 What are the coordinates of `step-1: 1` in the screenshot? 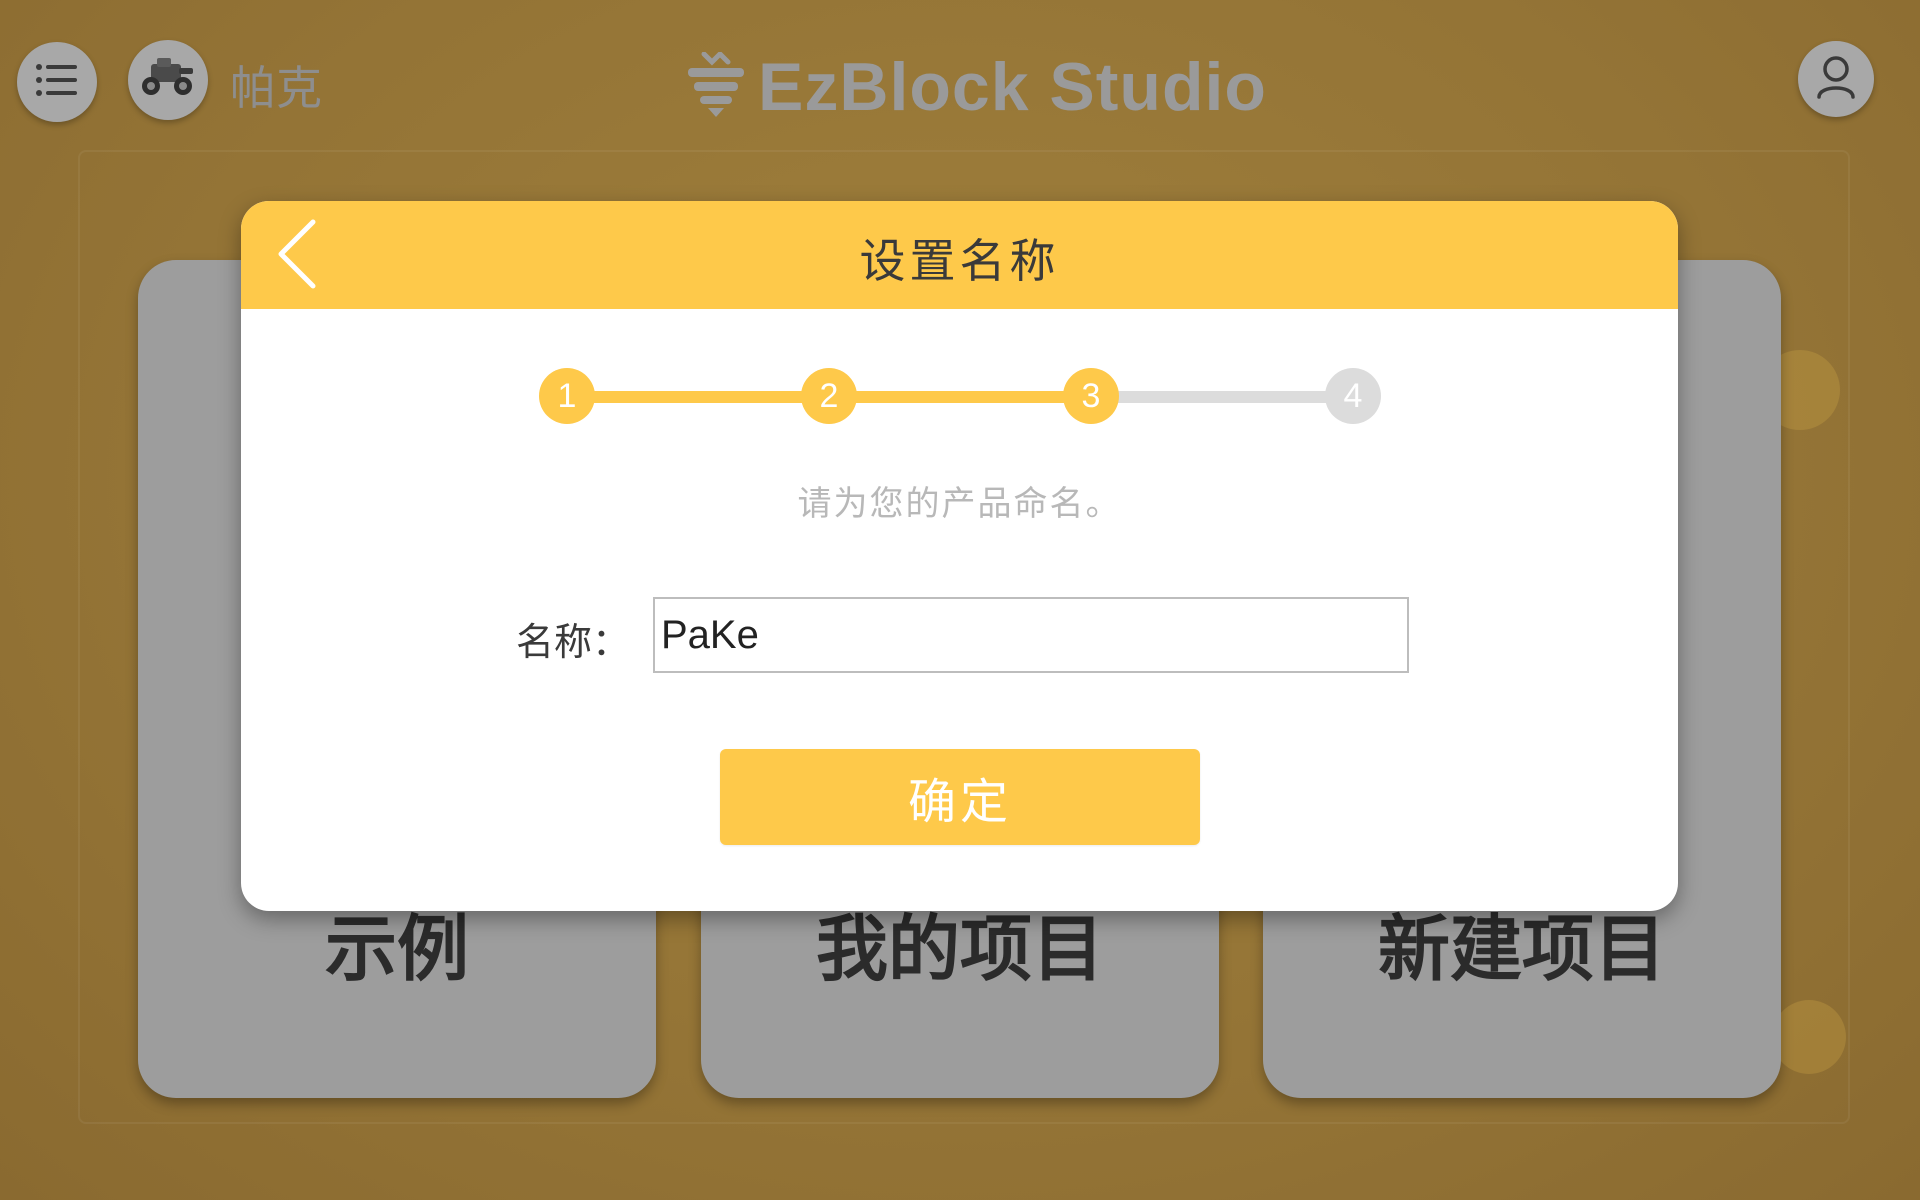 It's located at (567, 396).